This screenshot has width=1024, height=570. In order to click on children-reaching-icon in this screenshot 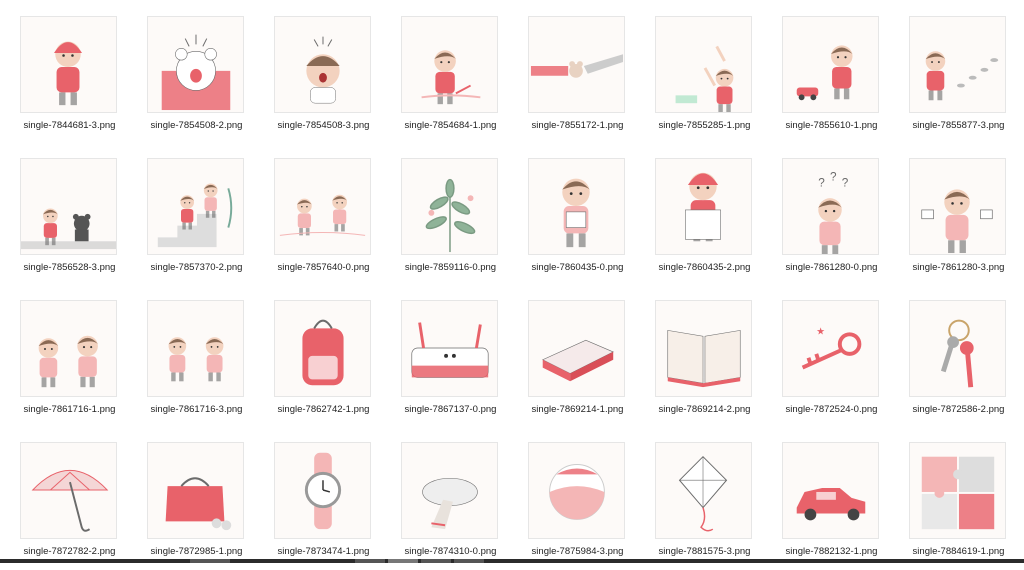, I will do `click(703, 64)`.